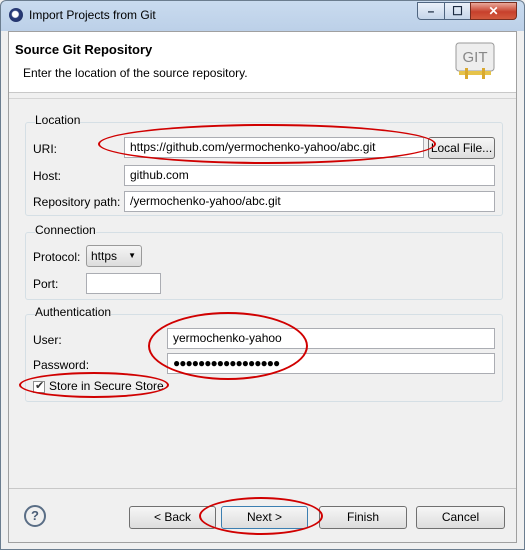 The width and height of the screenshot is (525, 550). I want to click on window-title: Import Projects from Git, so click(92, 15).